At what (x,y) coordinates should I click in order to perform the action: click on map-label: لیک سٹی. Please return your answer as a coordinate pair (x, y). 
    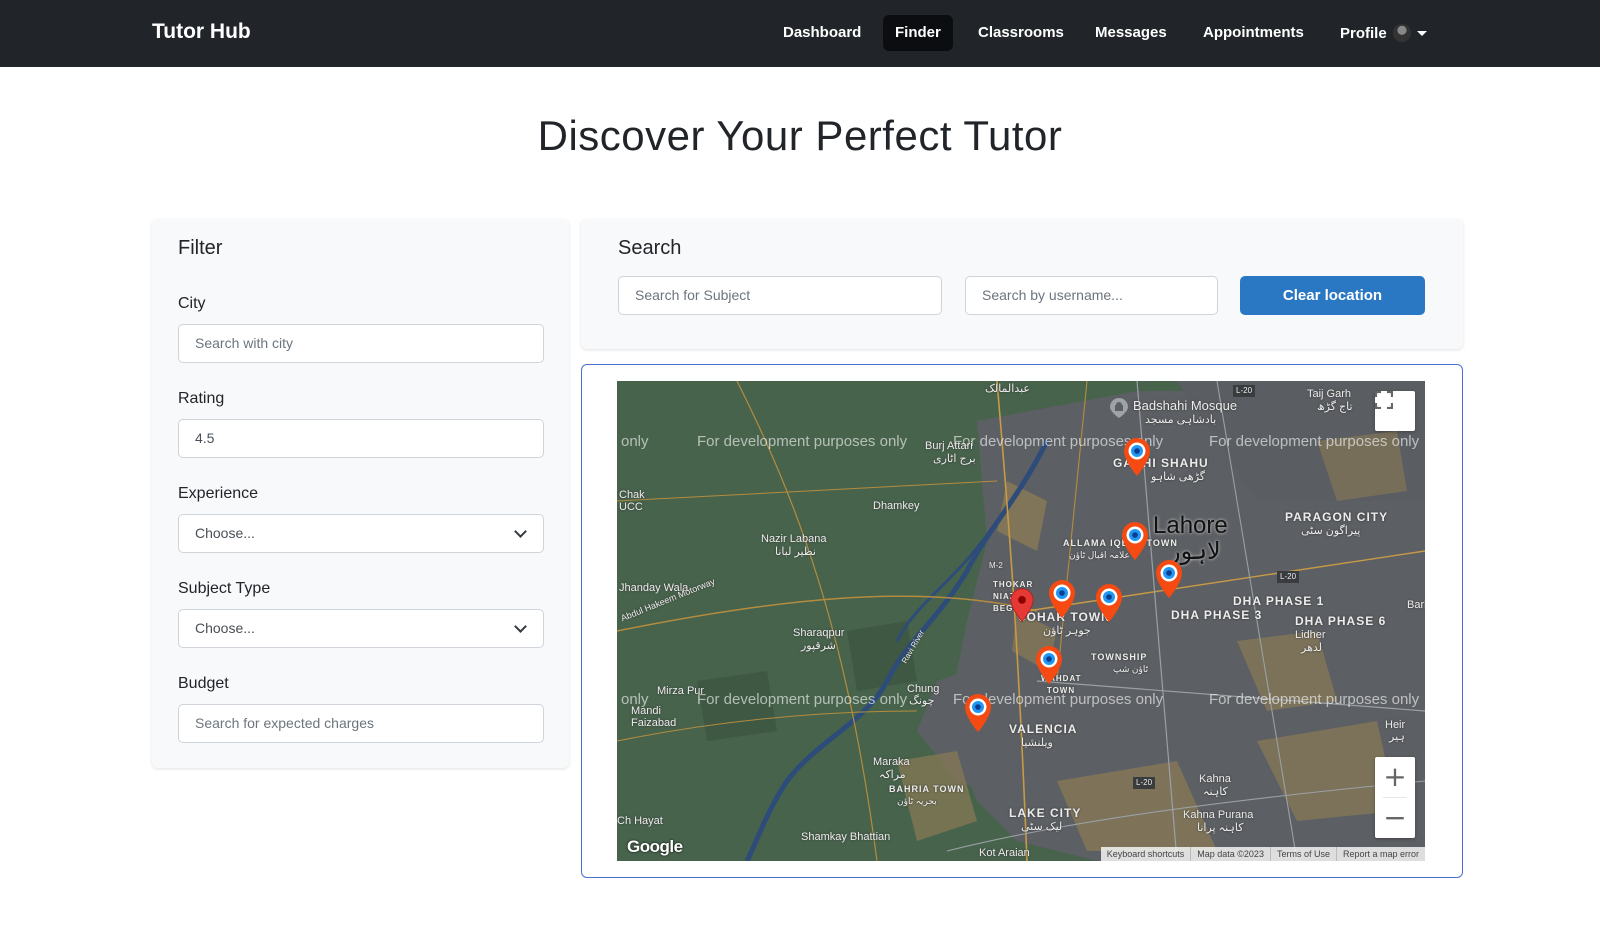
    Looking at the image, I should click on (1042, 827).